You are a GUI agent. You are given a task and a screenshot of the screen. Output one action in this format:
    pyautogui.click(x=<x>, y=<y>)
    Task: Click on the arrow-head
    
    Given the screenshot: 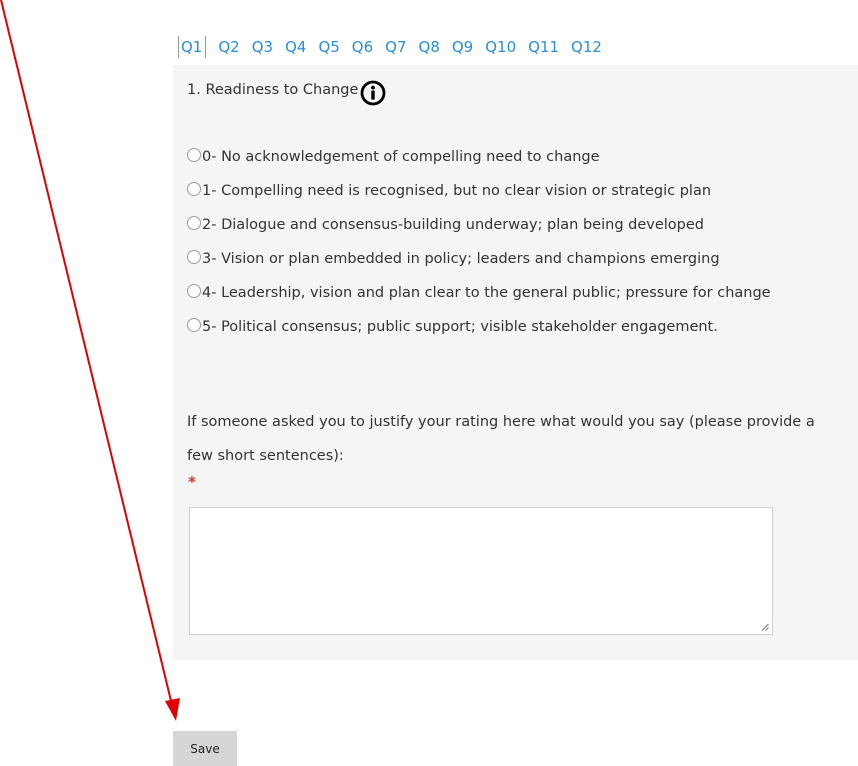 What is the action you would take?
    pyautogui.click(x=172, y=709)
    